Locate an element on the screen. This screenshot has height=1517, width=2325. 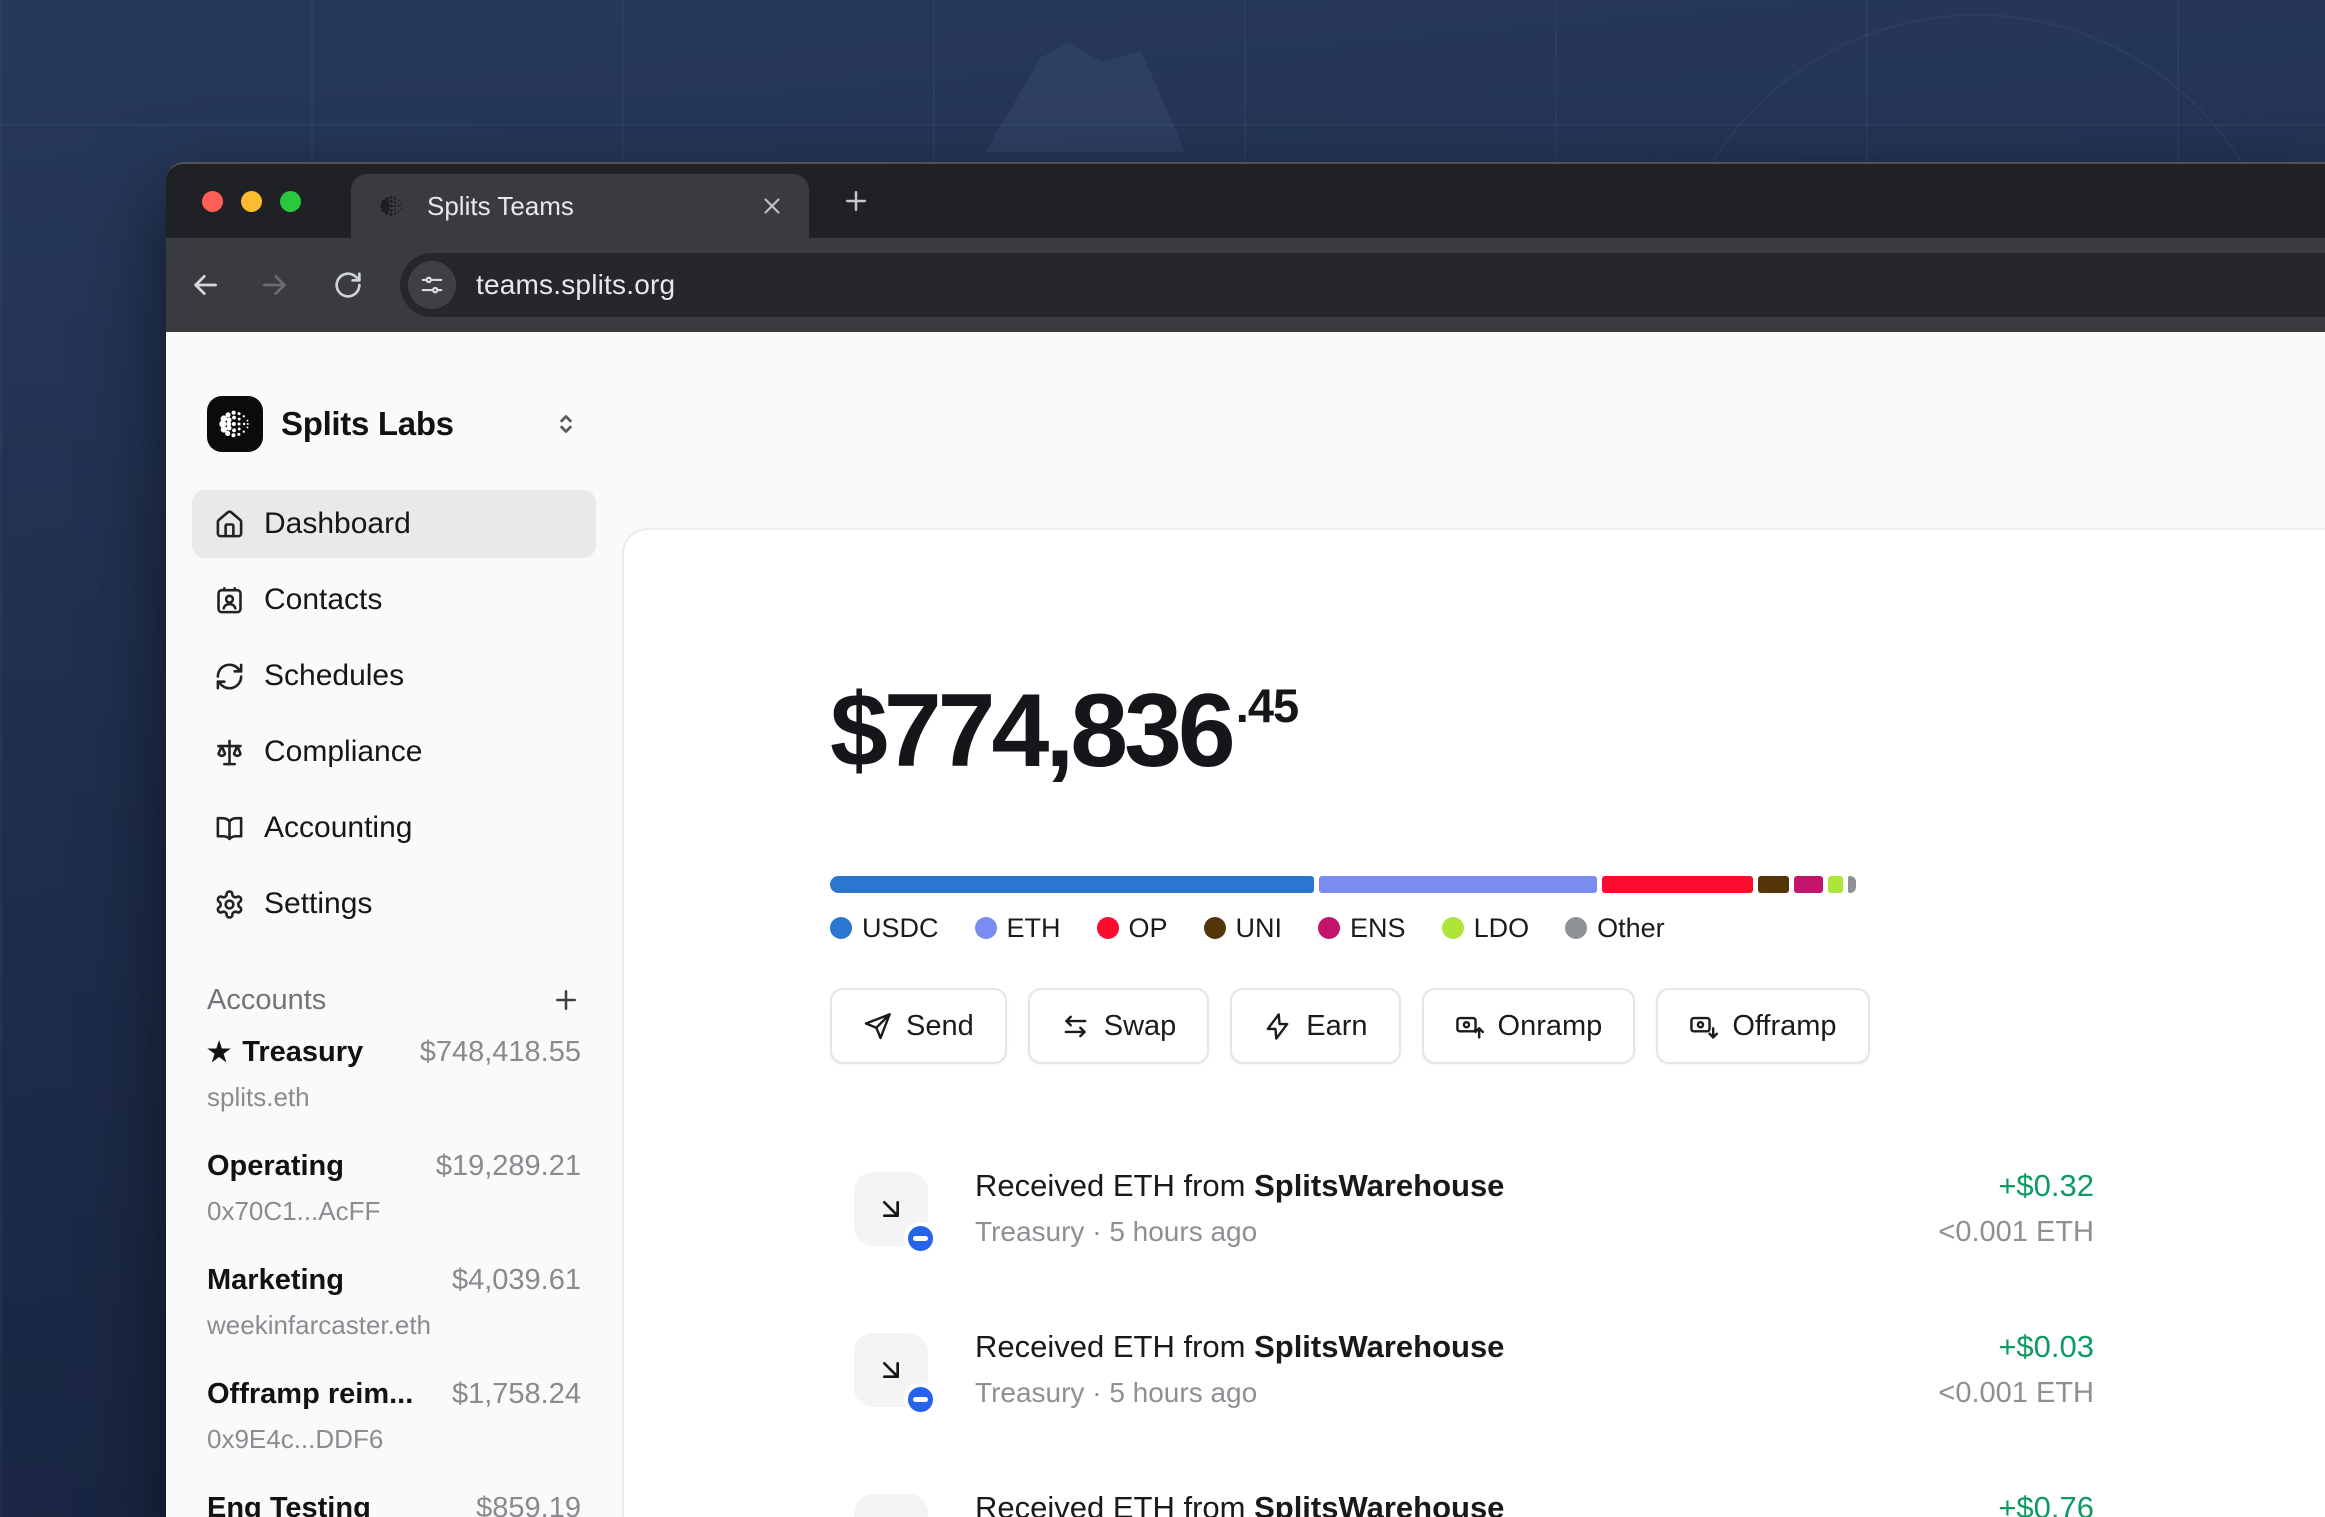
sidebar-item-schedules: Schedules is located at coordinates (394, 676).